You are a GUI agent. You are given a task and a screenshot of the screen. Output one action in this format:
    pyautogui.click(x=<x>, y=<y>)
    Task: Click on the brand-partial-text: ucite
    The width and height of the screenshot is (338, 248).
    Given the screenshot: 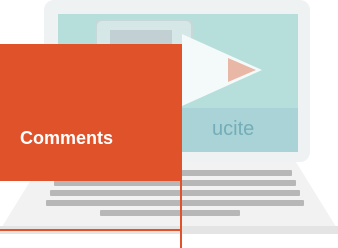 What is the action you would take?
    pyautogui.click(x=233, y=129)
    